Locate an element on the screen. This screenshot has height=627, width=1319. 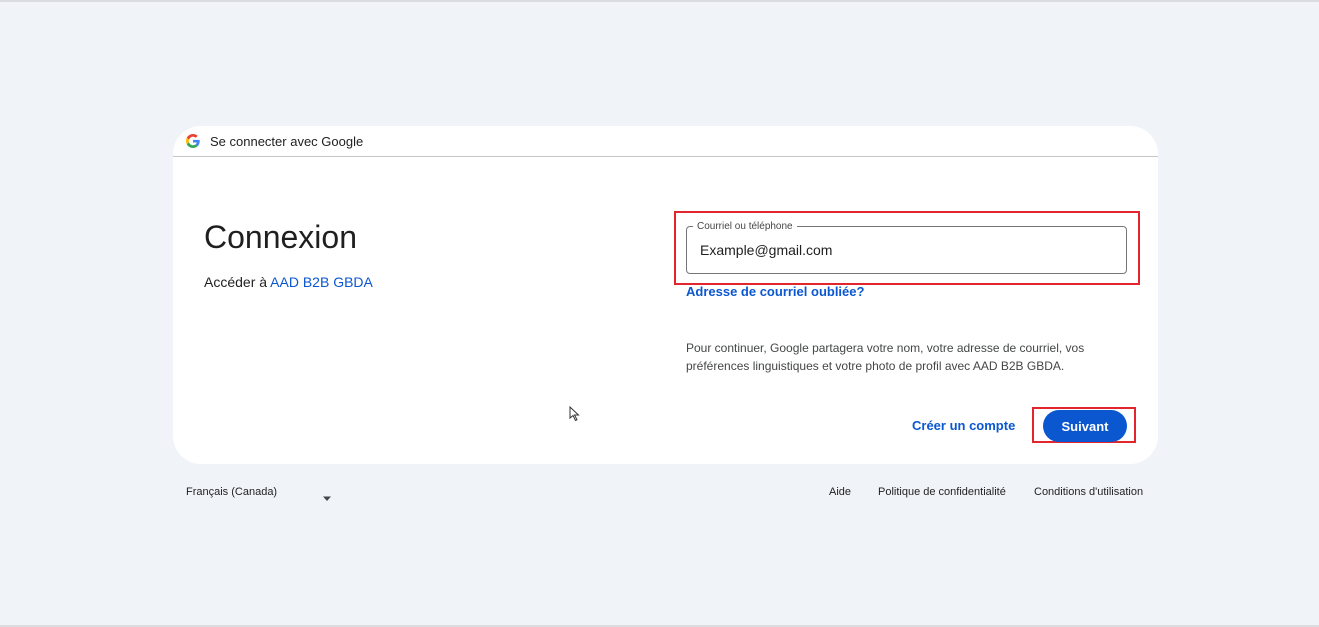
email-field-label: Courriel ou téléphone is located at coordinates (745, 226).